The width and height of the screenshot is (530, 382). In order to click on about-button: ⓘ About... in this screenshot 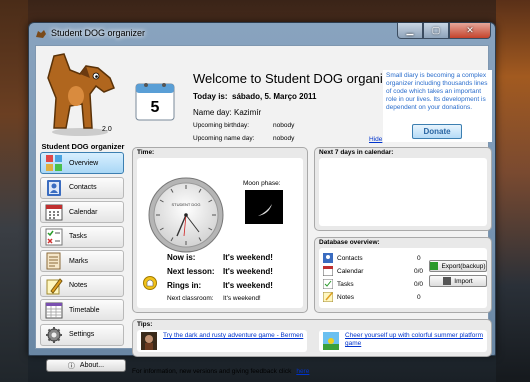, I will do `click(86, 365)`.